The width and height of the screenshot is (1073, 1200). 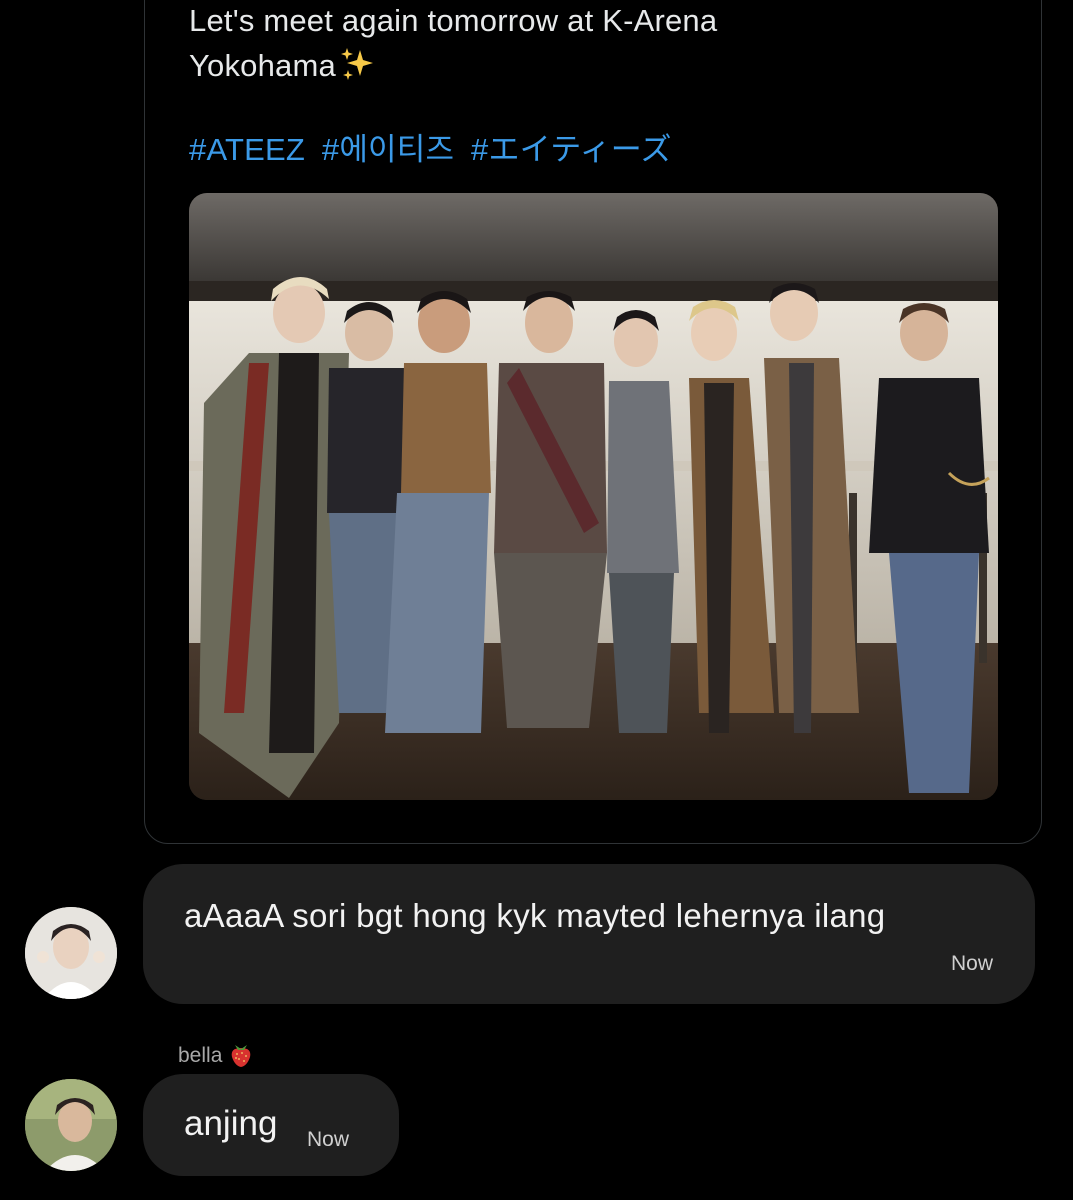 What do you see at coordinates (247, 149) in the screenshot?
I see `hashtag-link: #ATEEZ` at bounding box center [247, 149].